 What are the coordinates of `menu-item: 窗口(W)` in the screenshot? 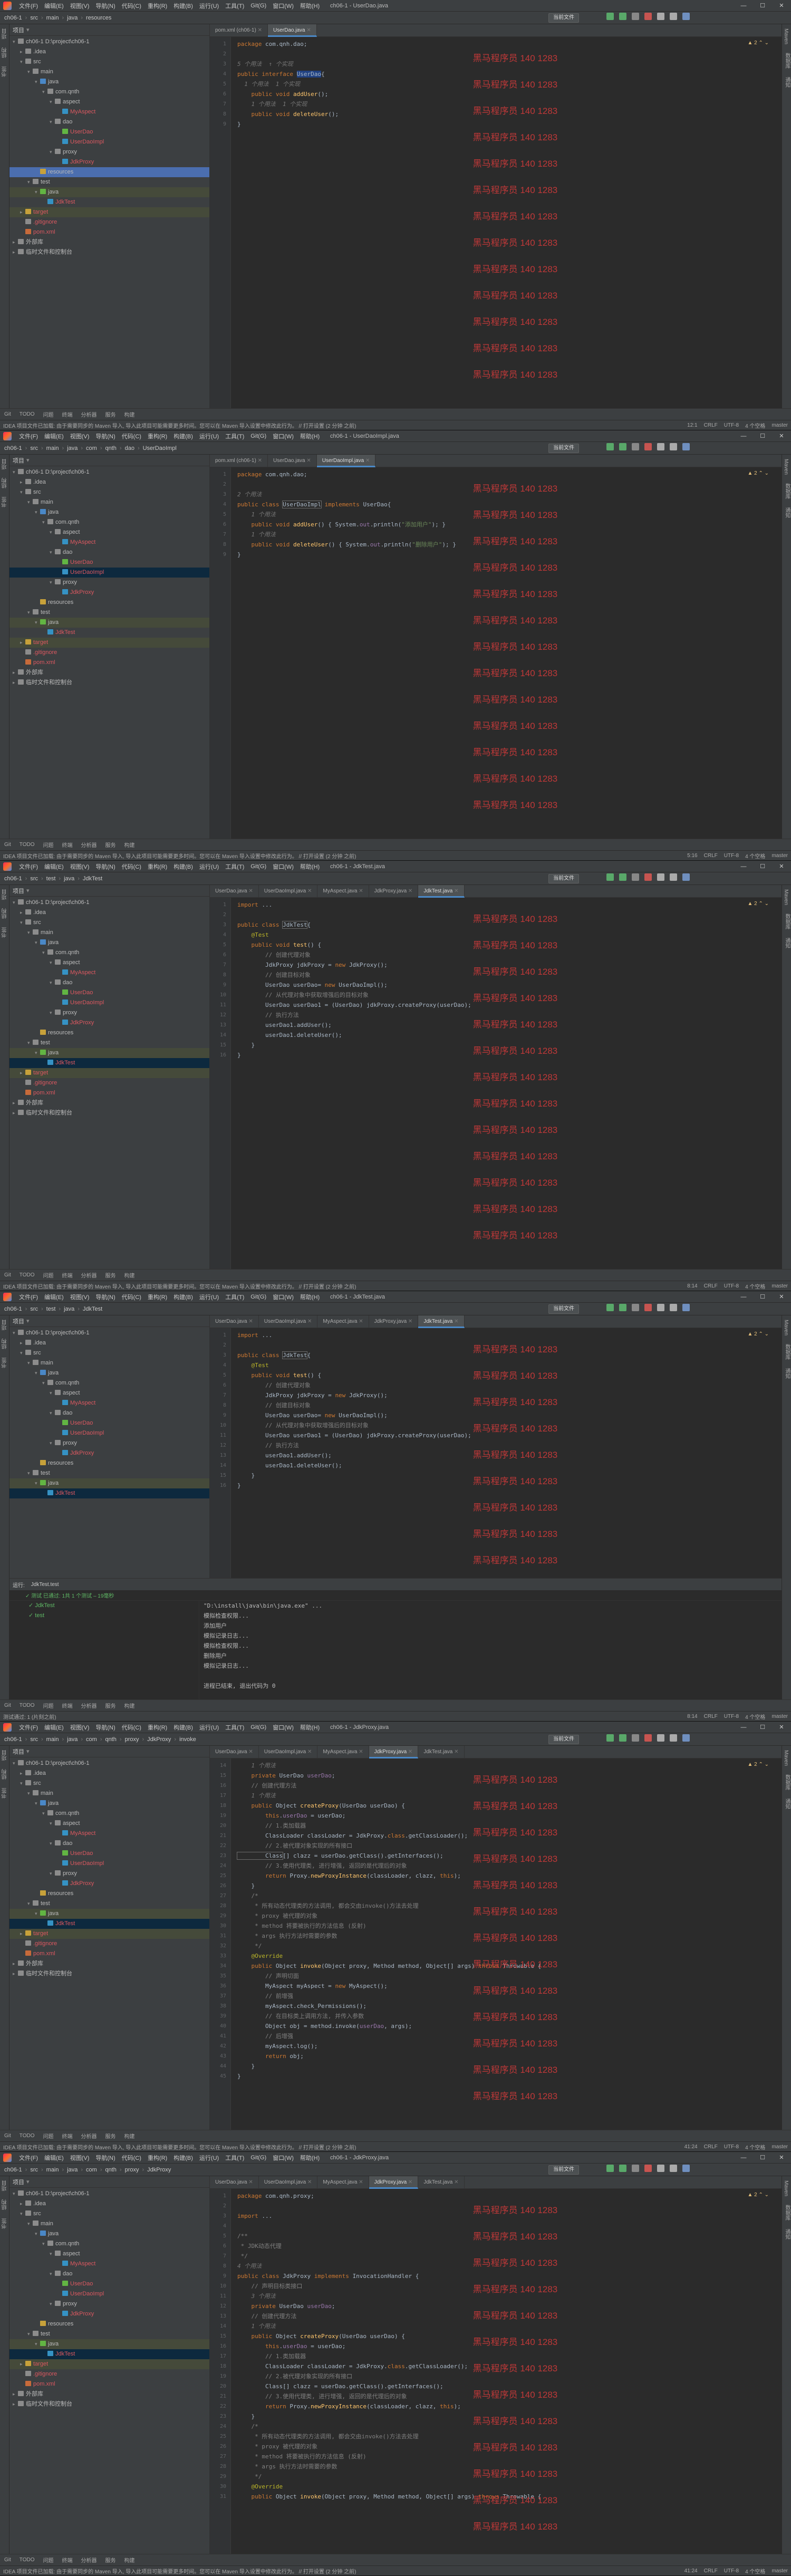 It's located at (283, 2158).